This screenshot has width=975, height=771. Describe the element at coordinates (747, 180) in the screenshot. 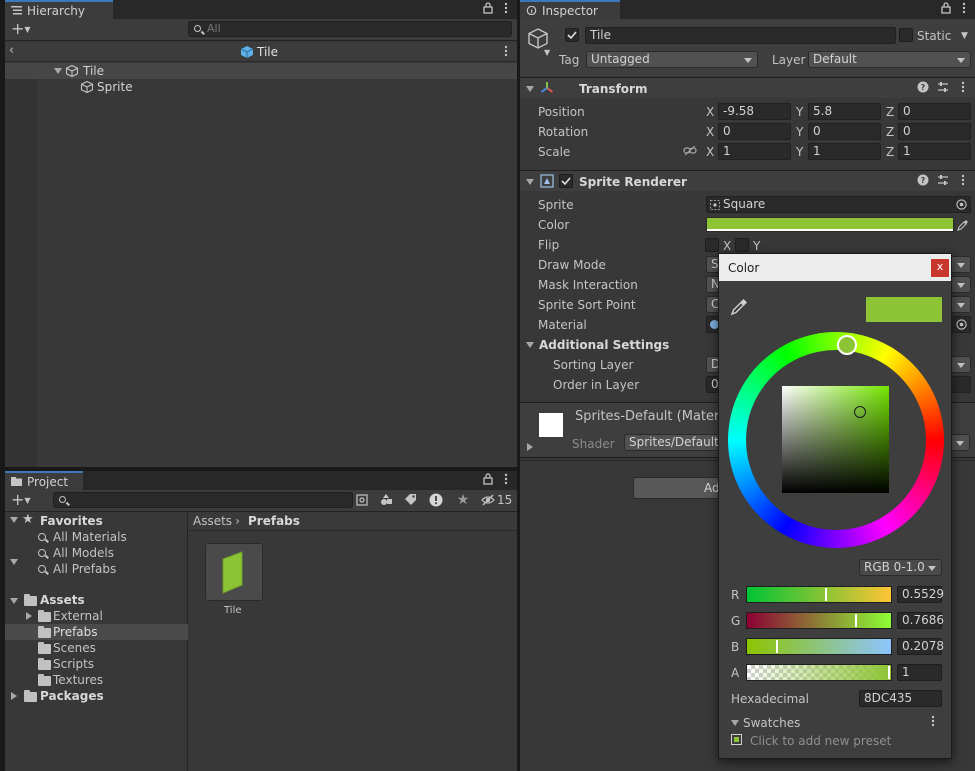

I see `sprite-renderer-header: Sprite Renderer ?` at that location.